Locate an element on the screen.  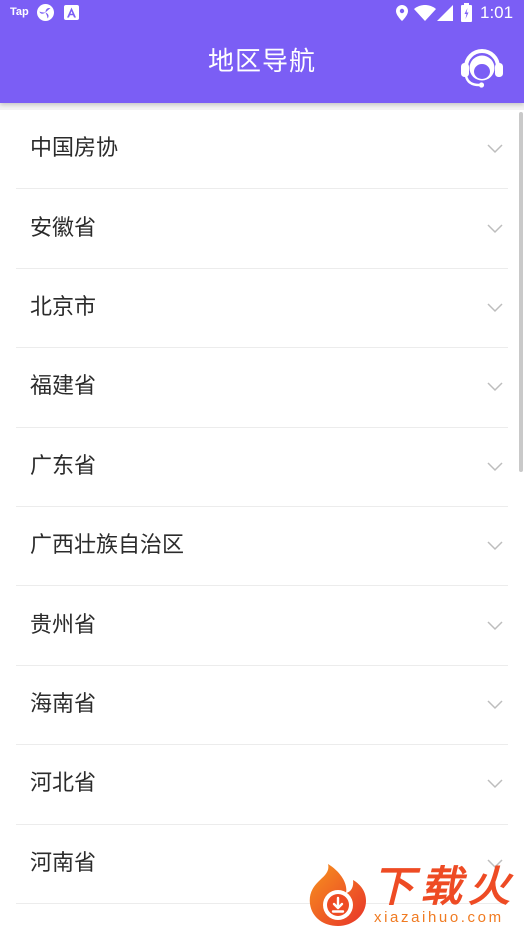
app-bar: Tap 1:01 地区导航 is located at coordinates (262, 51).